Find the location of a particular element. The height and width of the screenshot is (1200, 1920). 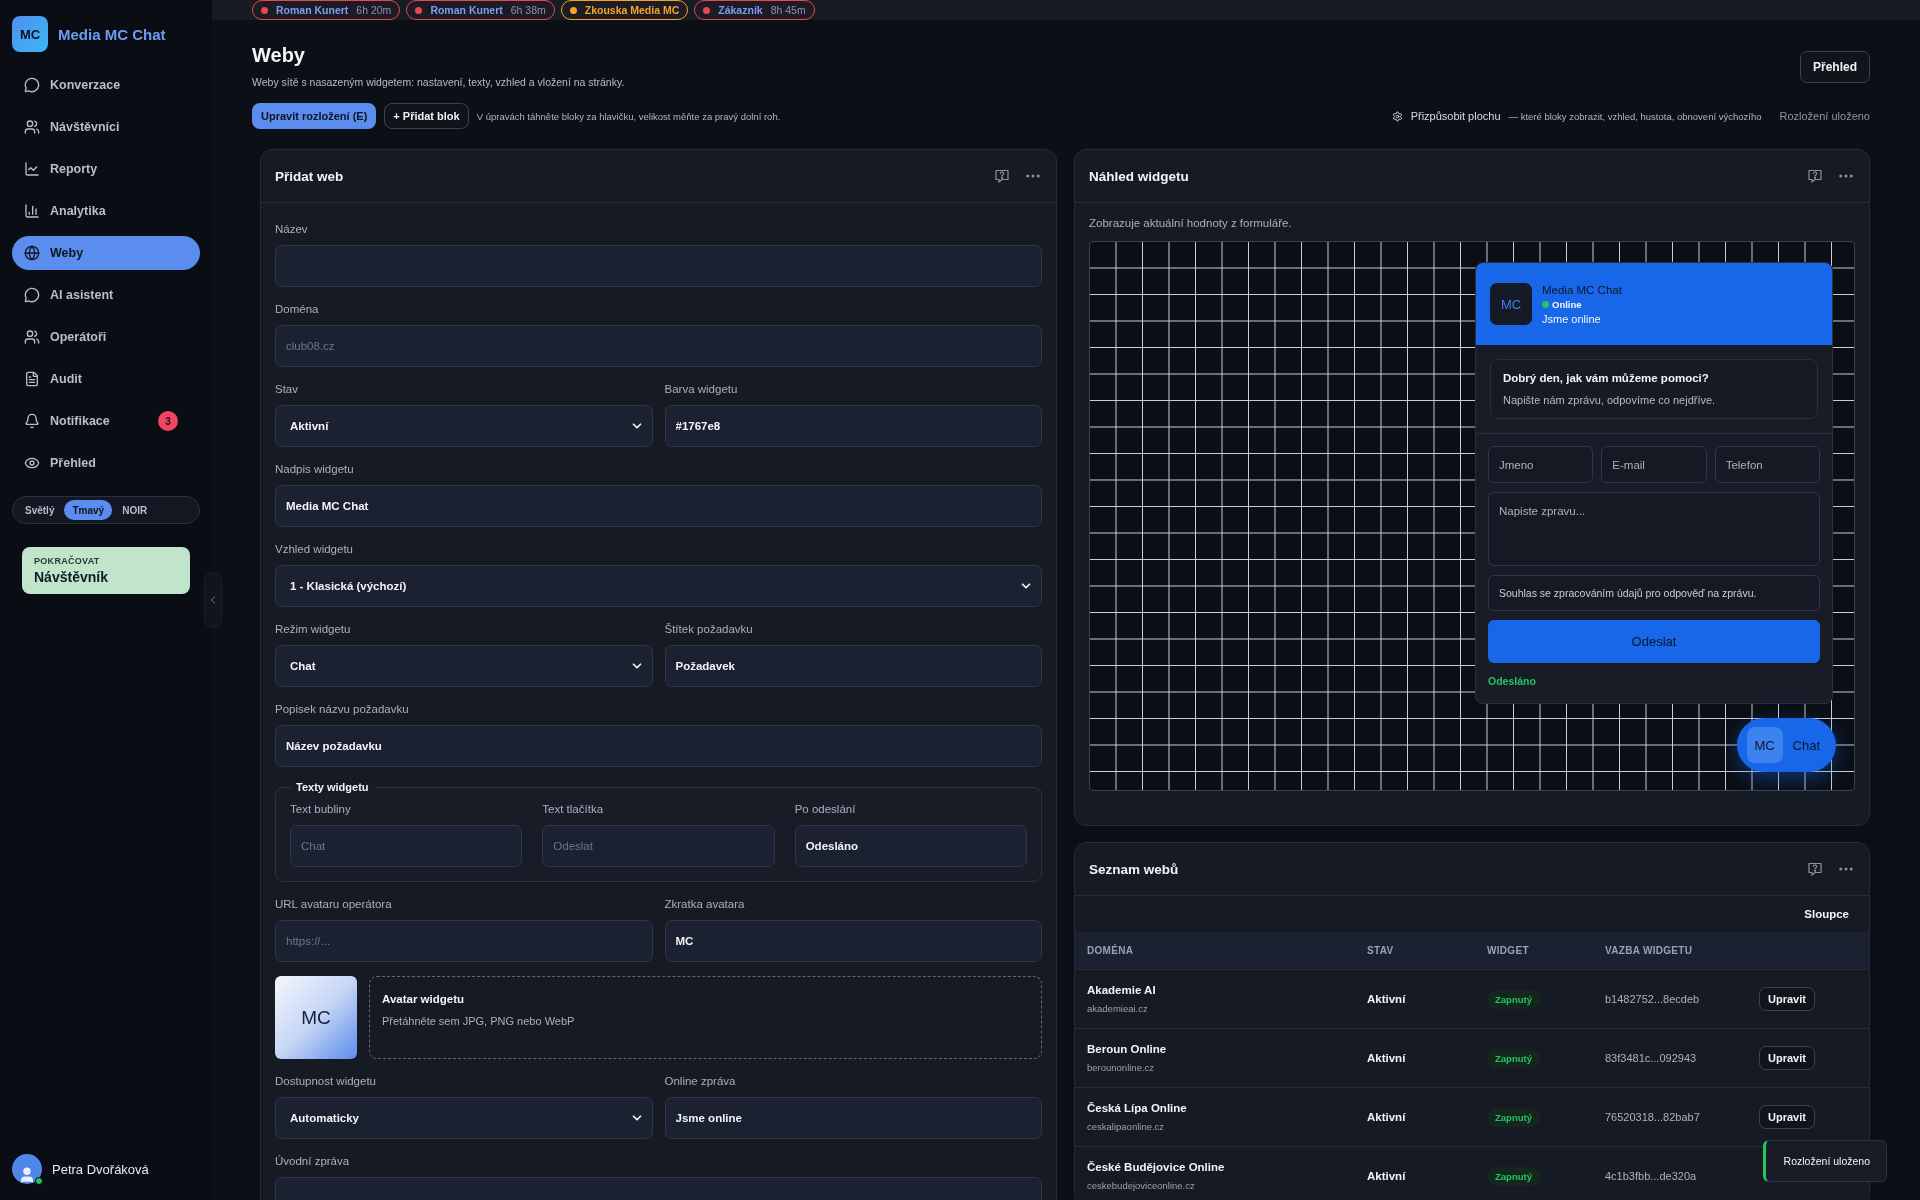

input-field: Požadavek is located at coordinates (853, 666).